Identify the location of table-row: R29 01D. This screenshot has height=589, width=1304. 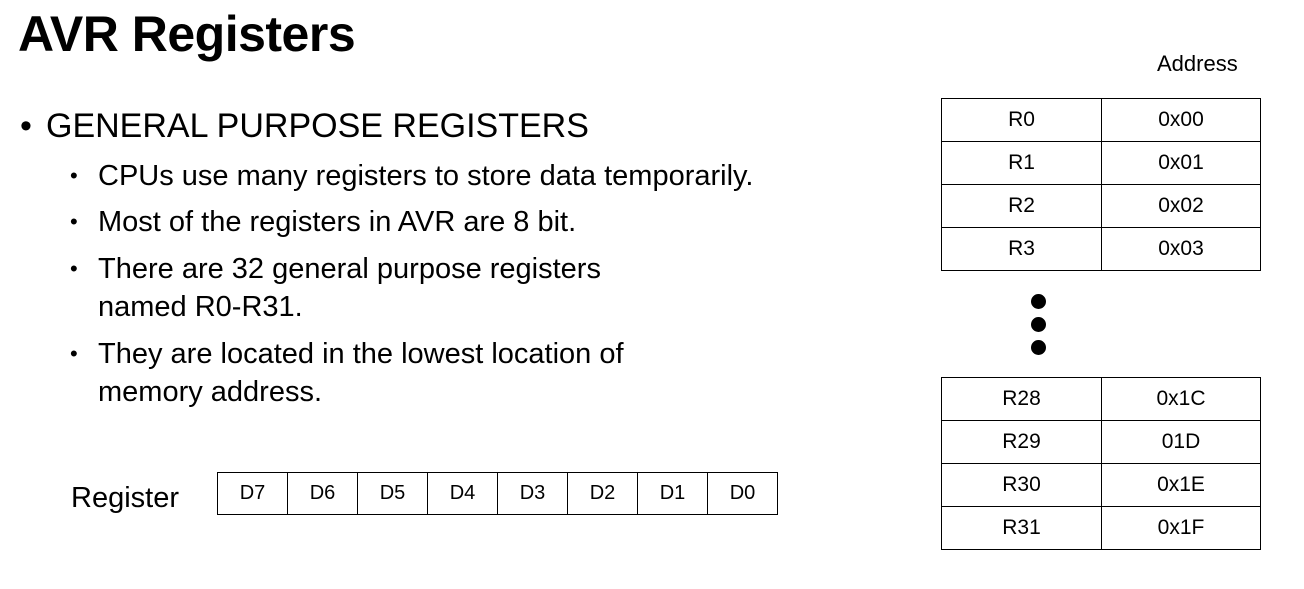
(1101, 442).